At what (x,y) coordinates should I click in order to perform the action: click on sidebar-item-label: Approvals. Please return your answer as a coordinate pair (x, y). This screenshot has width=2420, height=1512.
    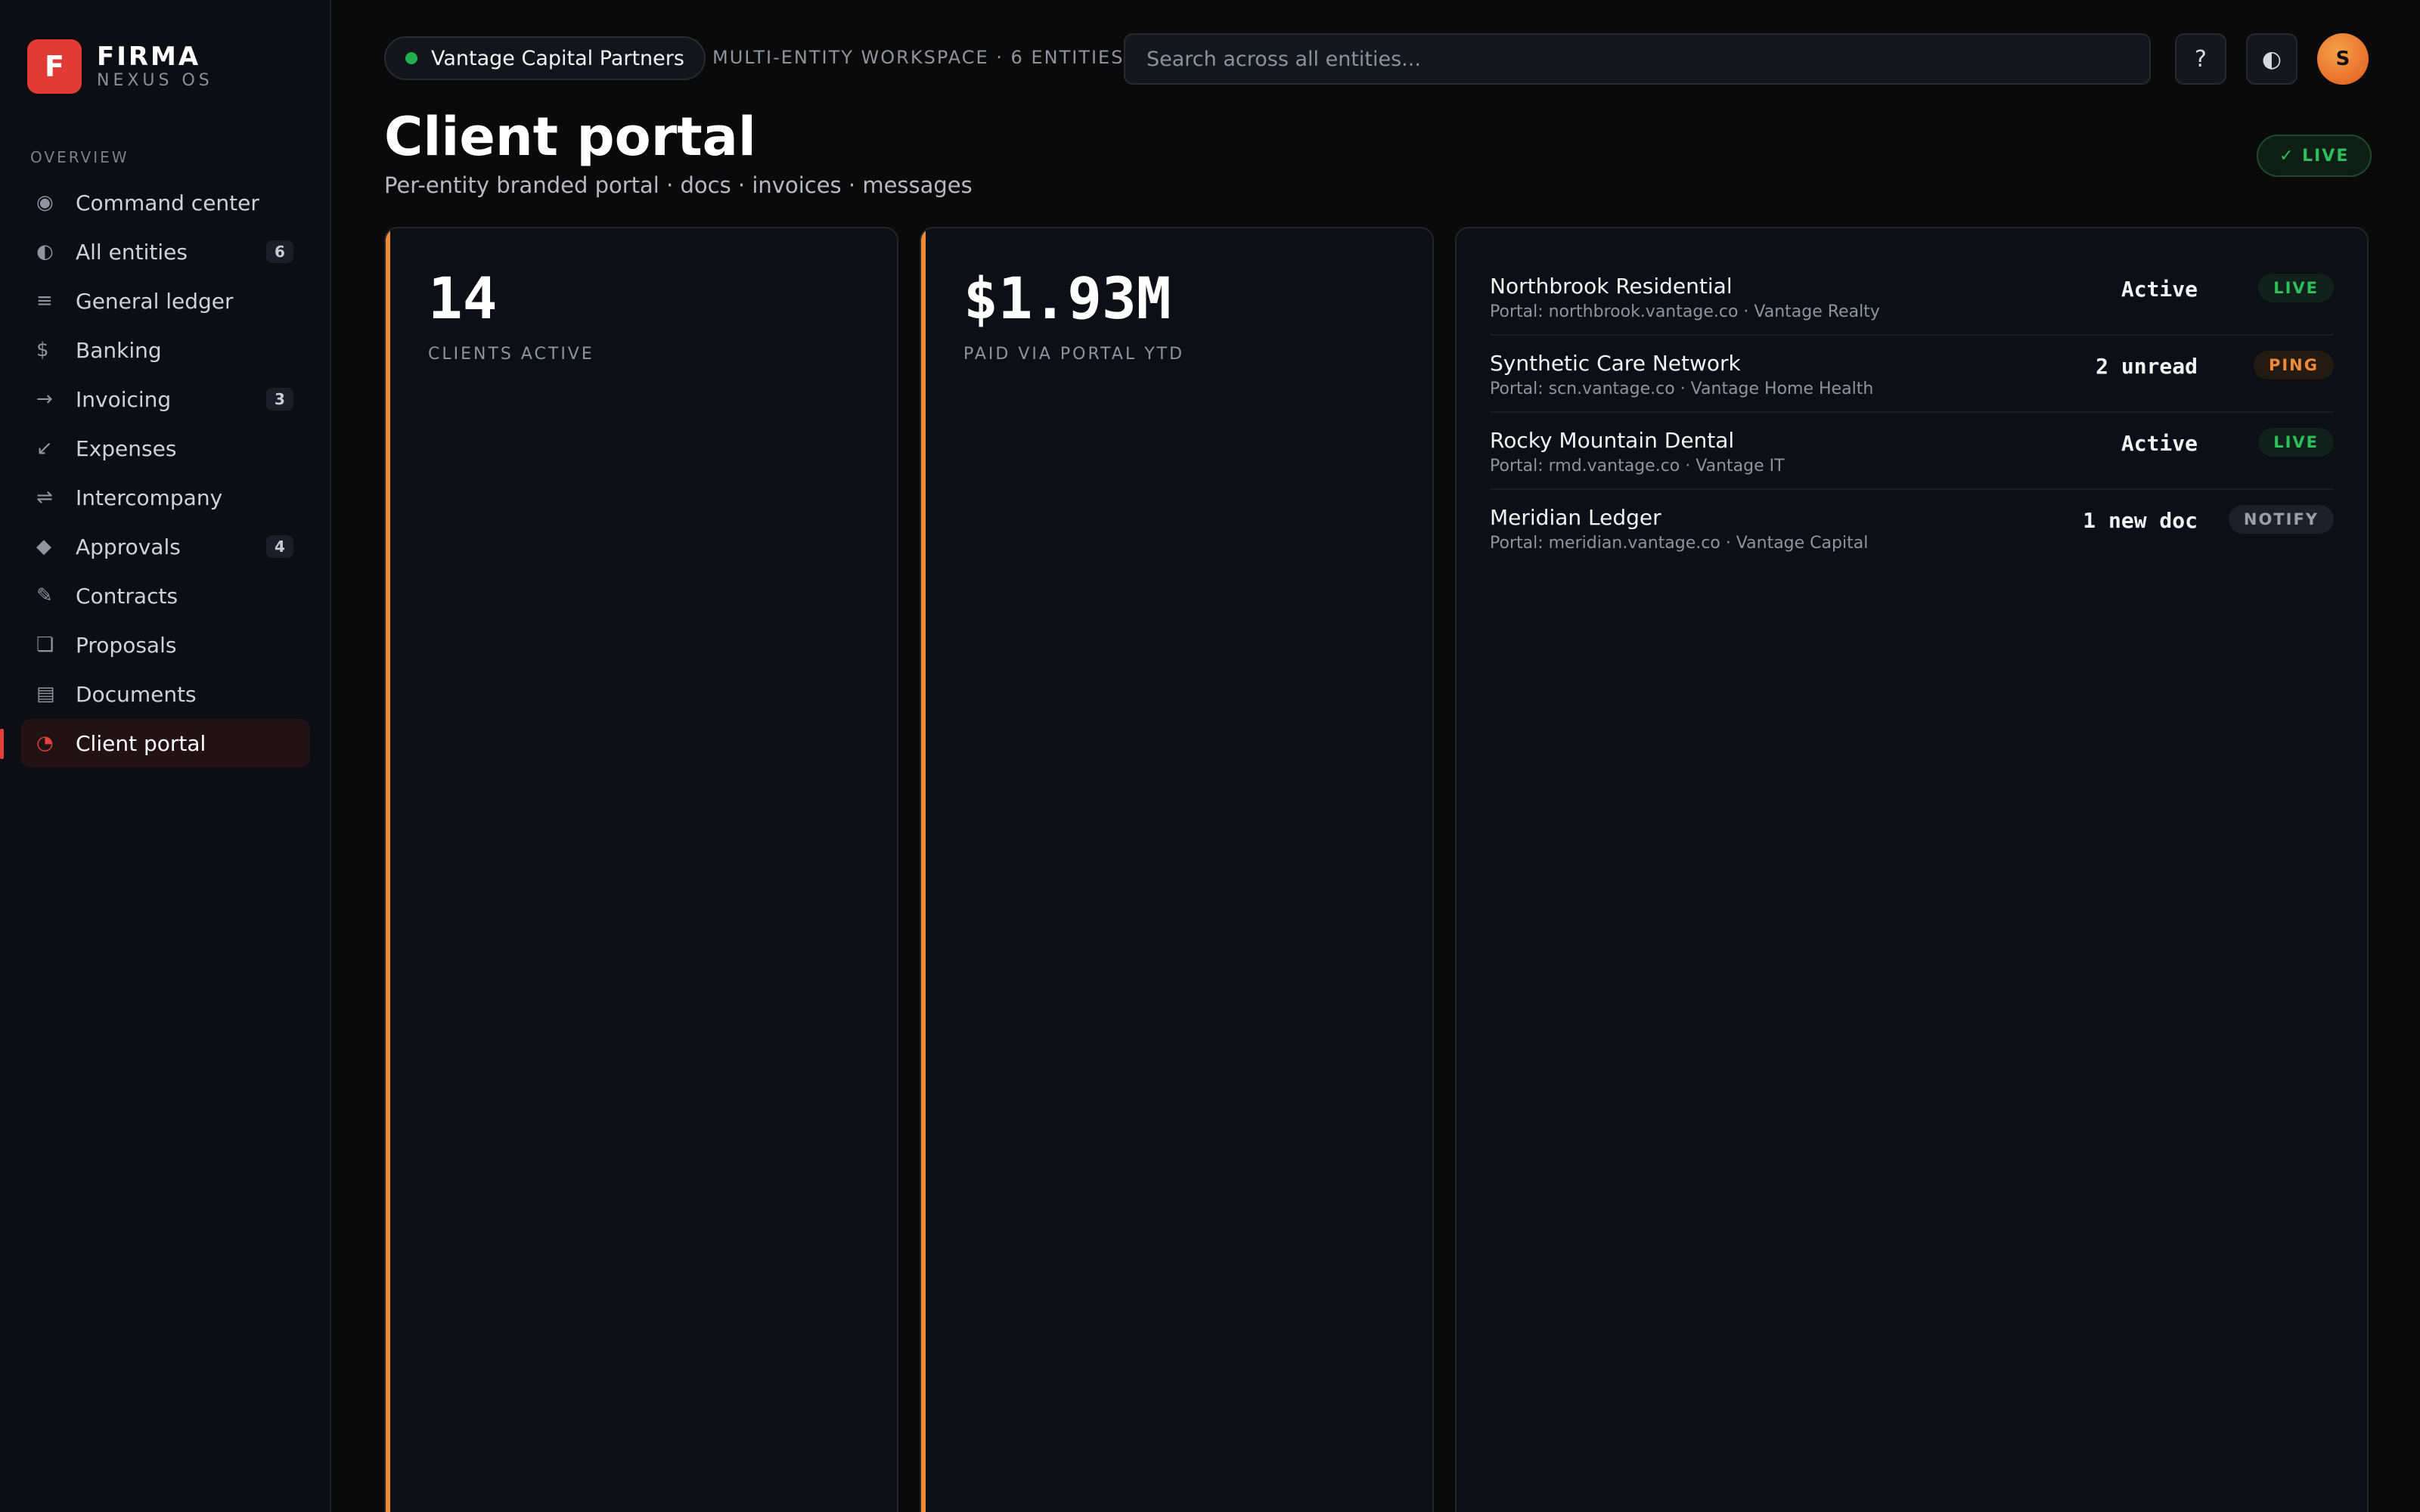
    Looking at the image, I should click on (128, 546).